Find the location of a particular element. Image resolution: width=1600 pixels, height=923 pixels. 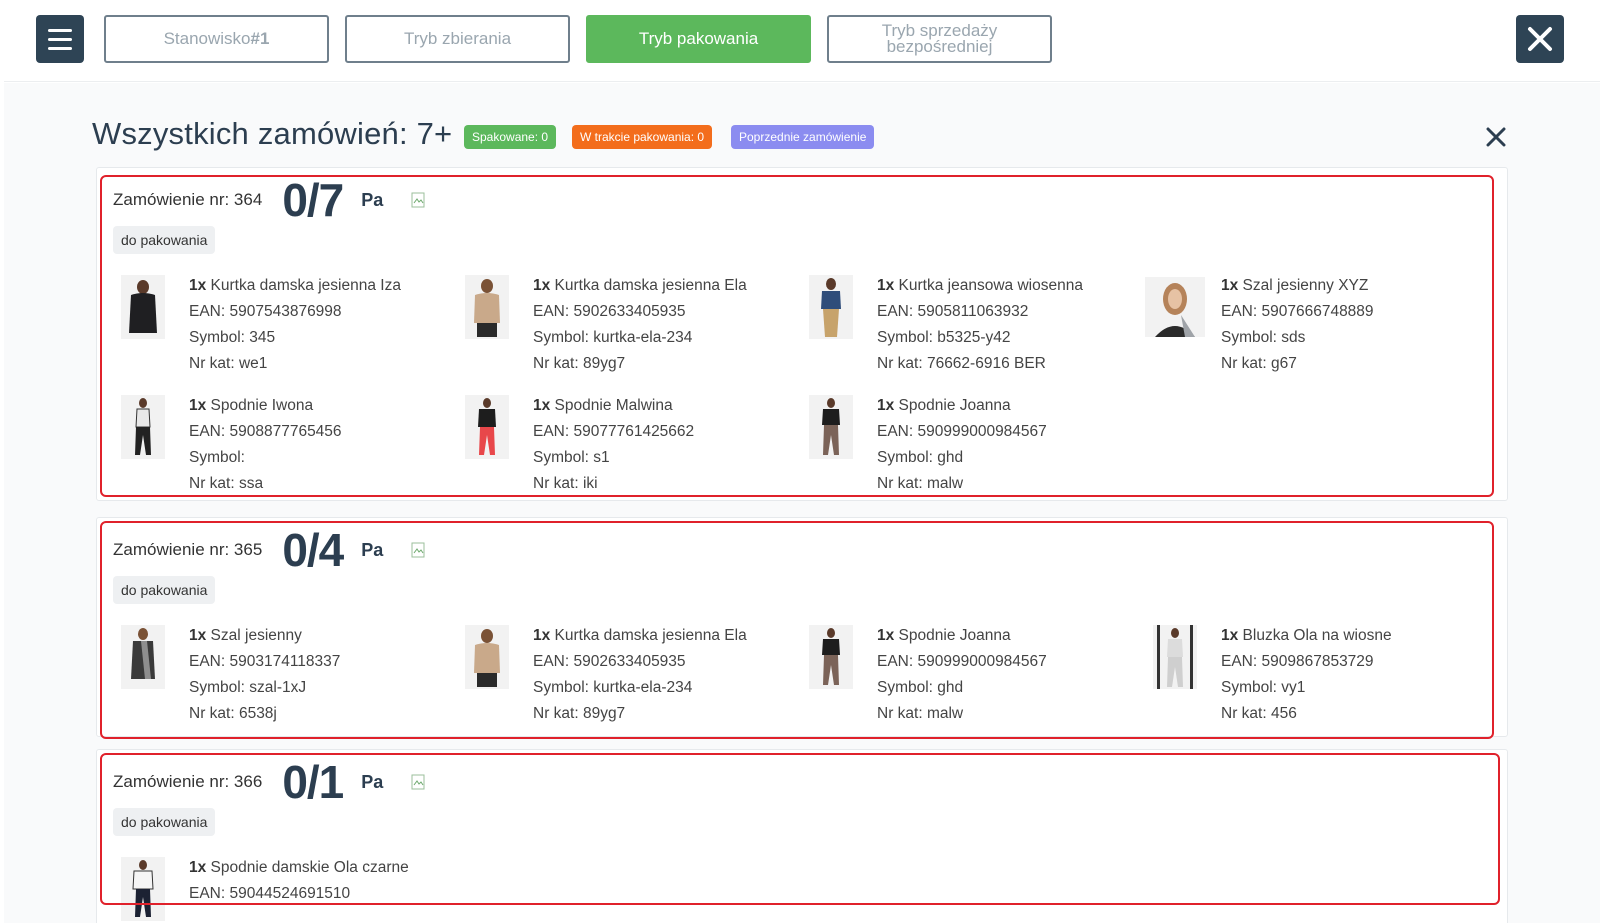

order-header: Zamówienie nr: 364 0/7 Pa is located at coordinates (269, 200).